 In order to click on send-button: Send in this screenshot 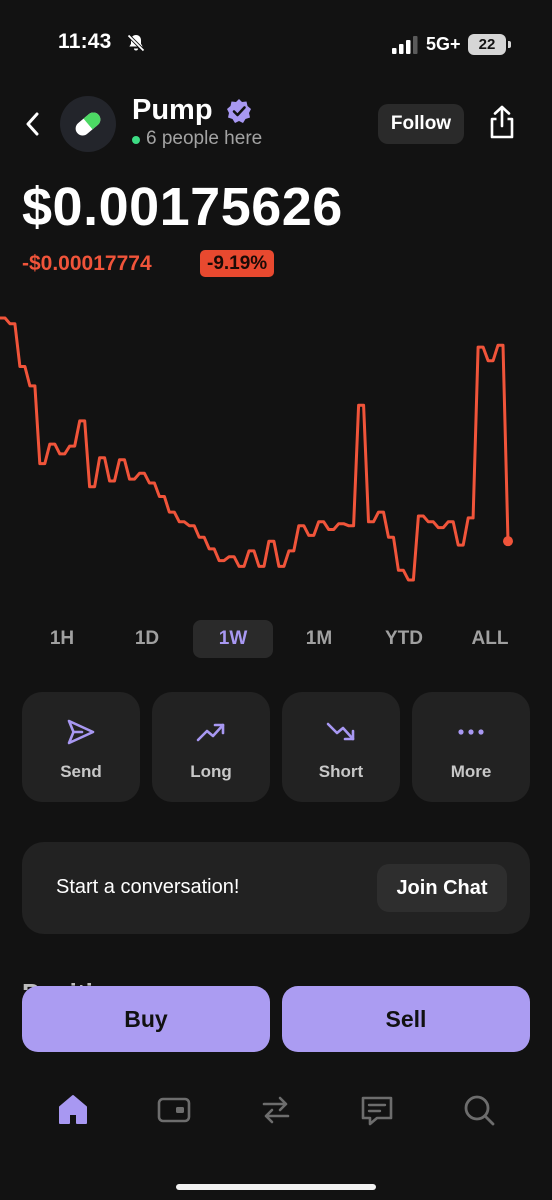, I will do `click(81, 747)`.